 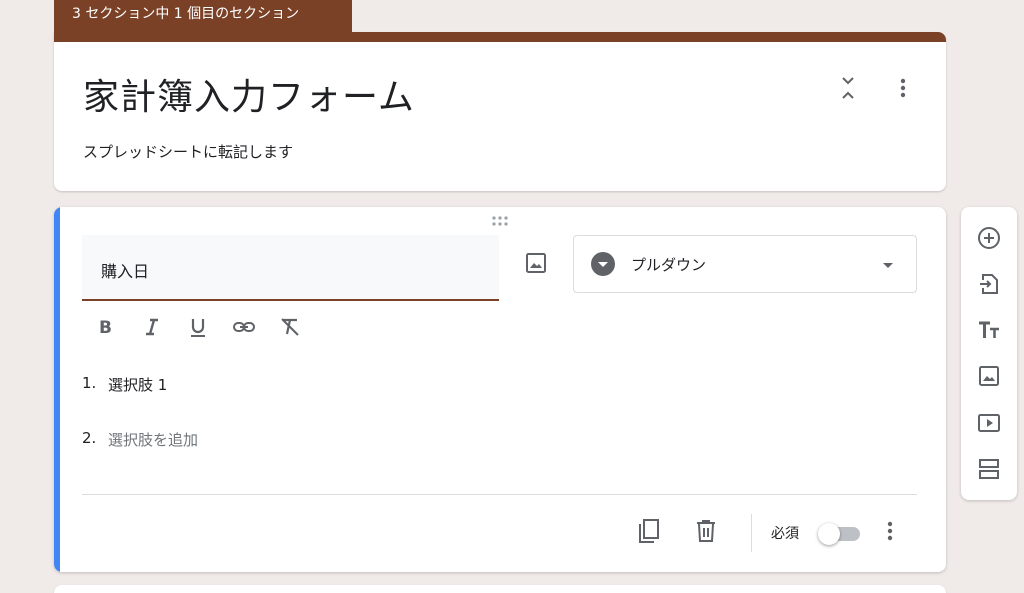 I want to click on bold-icon: B, so click(x=106, y=327).